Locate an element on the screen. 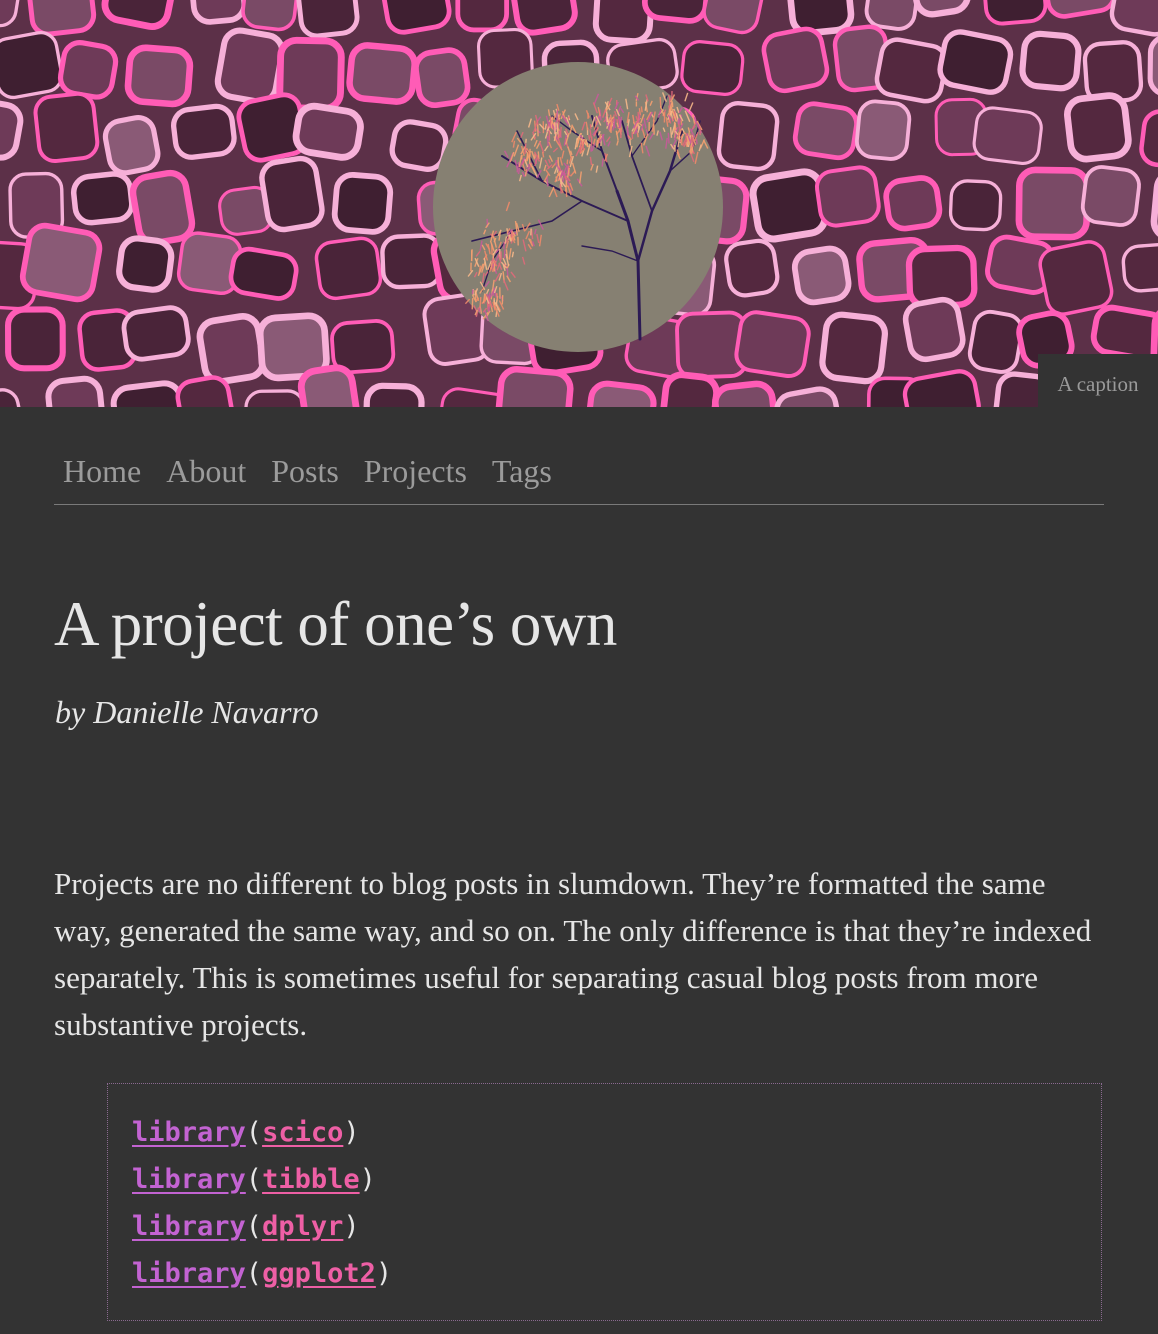  code-line: library(dplyr) is located at coordinates (616, 1226).